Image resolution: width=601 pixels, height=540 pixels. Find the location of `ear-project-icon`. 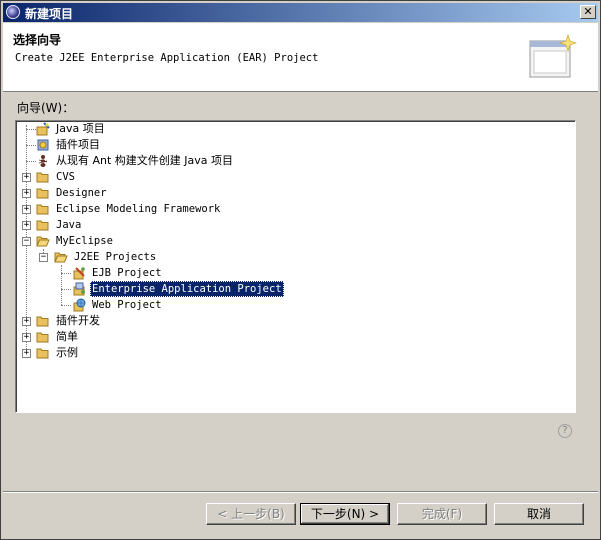

ear-project-icon is located at coordinates (79, 289).